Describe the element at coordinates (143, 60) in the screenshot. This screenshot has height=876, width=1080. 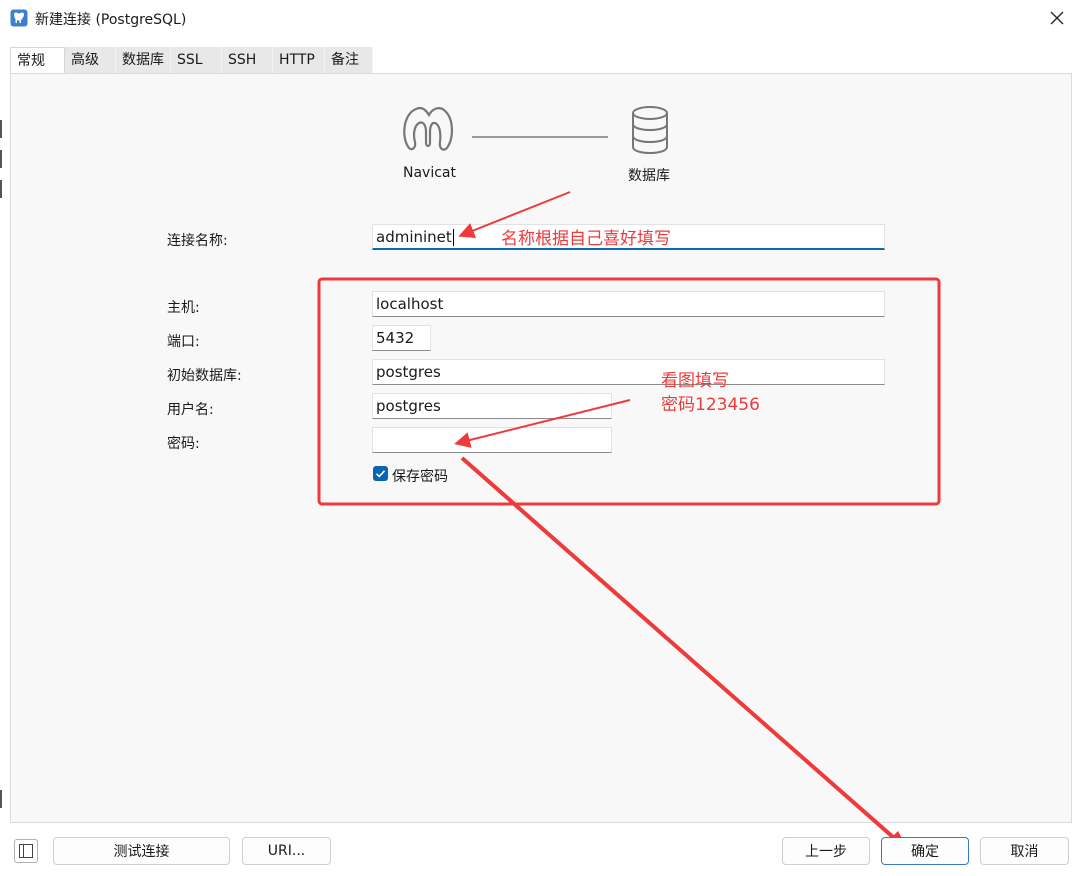
I see `tab-databases: 数据库` at that location.